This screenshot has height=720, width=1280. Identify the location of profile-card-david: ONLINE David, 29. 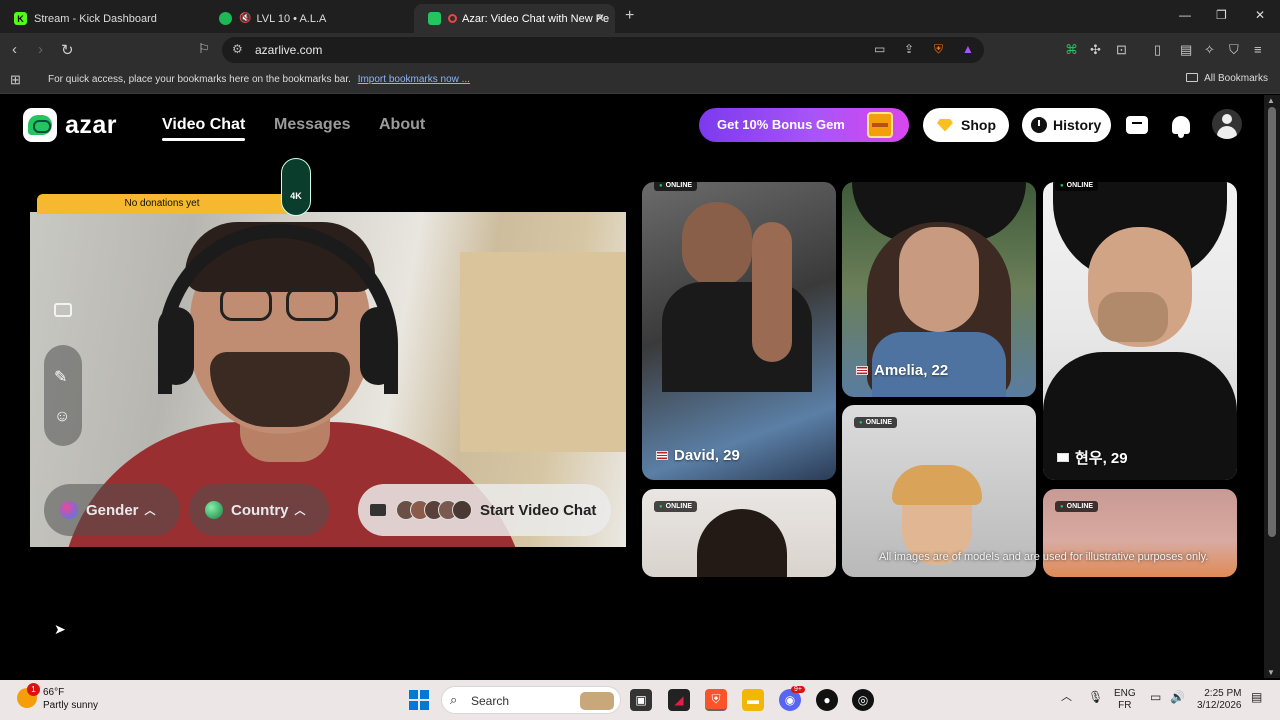
(739, 331).